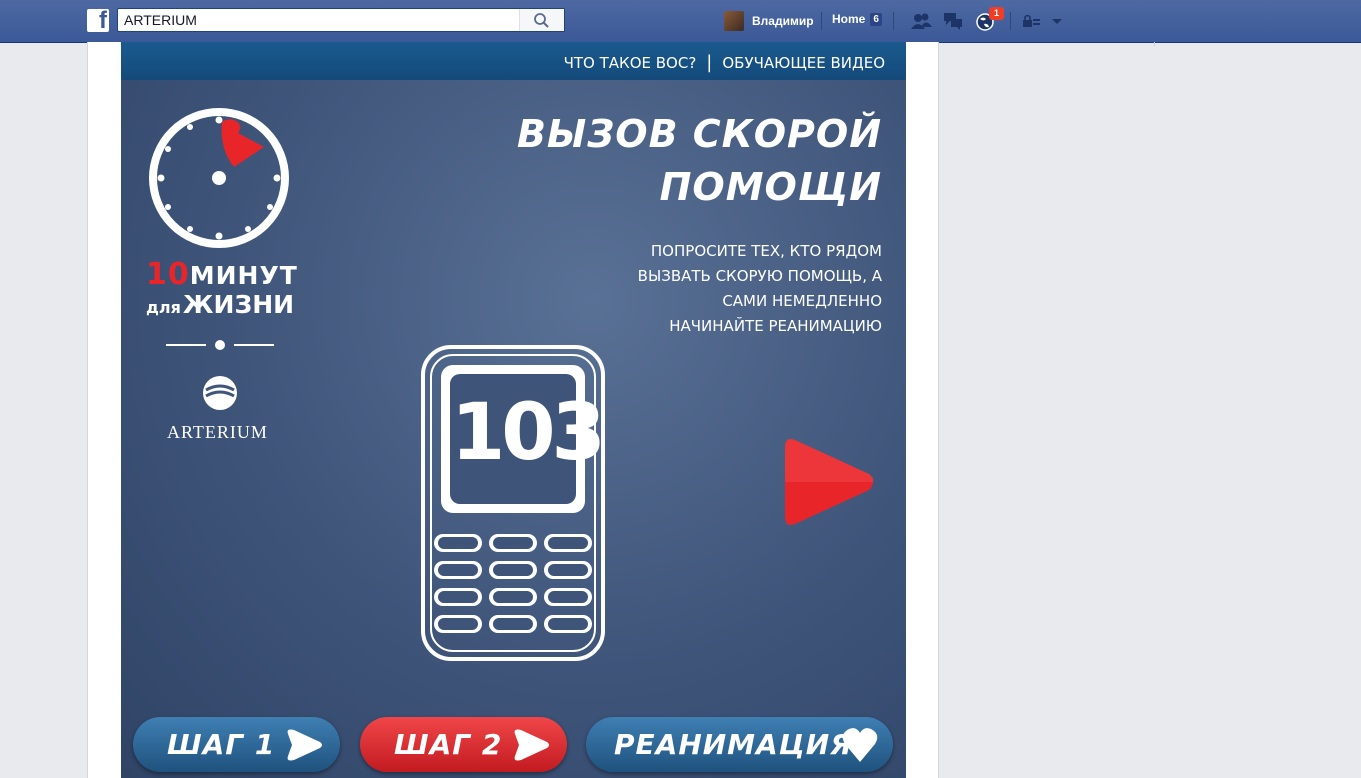  Describe the element at coordinates (860, 745) in the screenshot. I see `heart-icon` at that location.